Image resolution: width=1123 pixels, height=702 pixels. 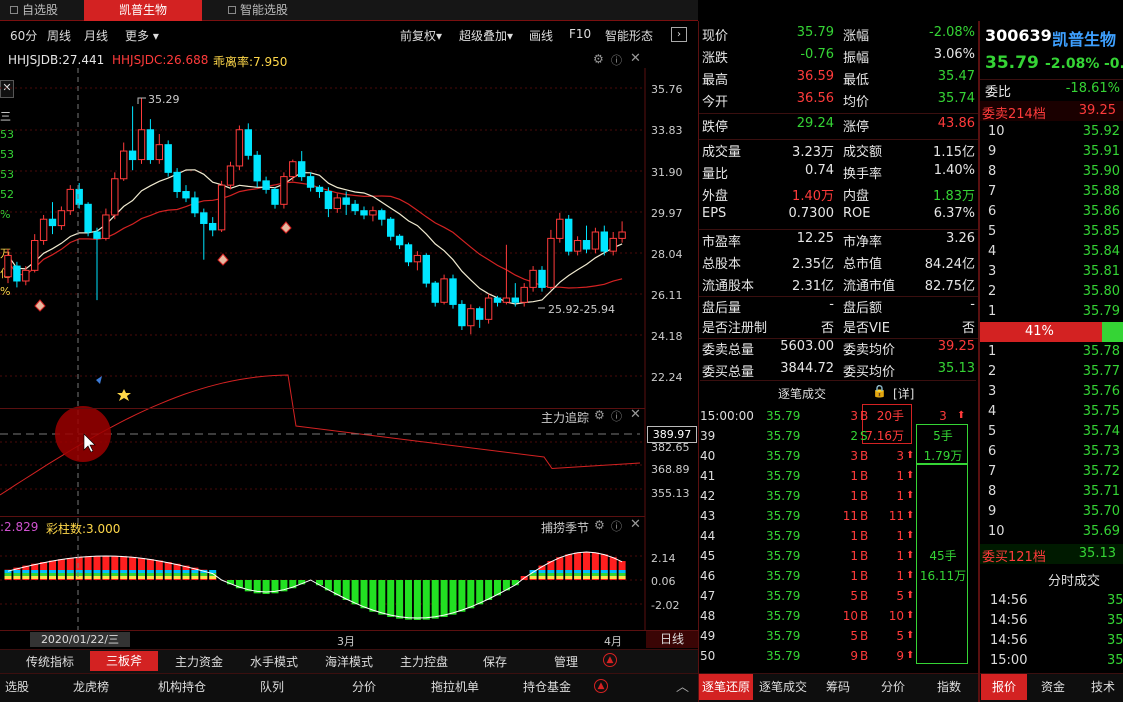 I want to click on indicator-tab: 传统指标, so click(x=50, y=661).